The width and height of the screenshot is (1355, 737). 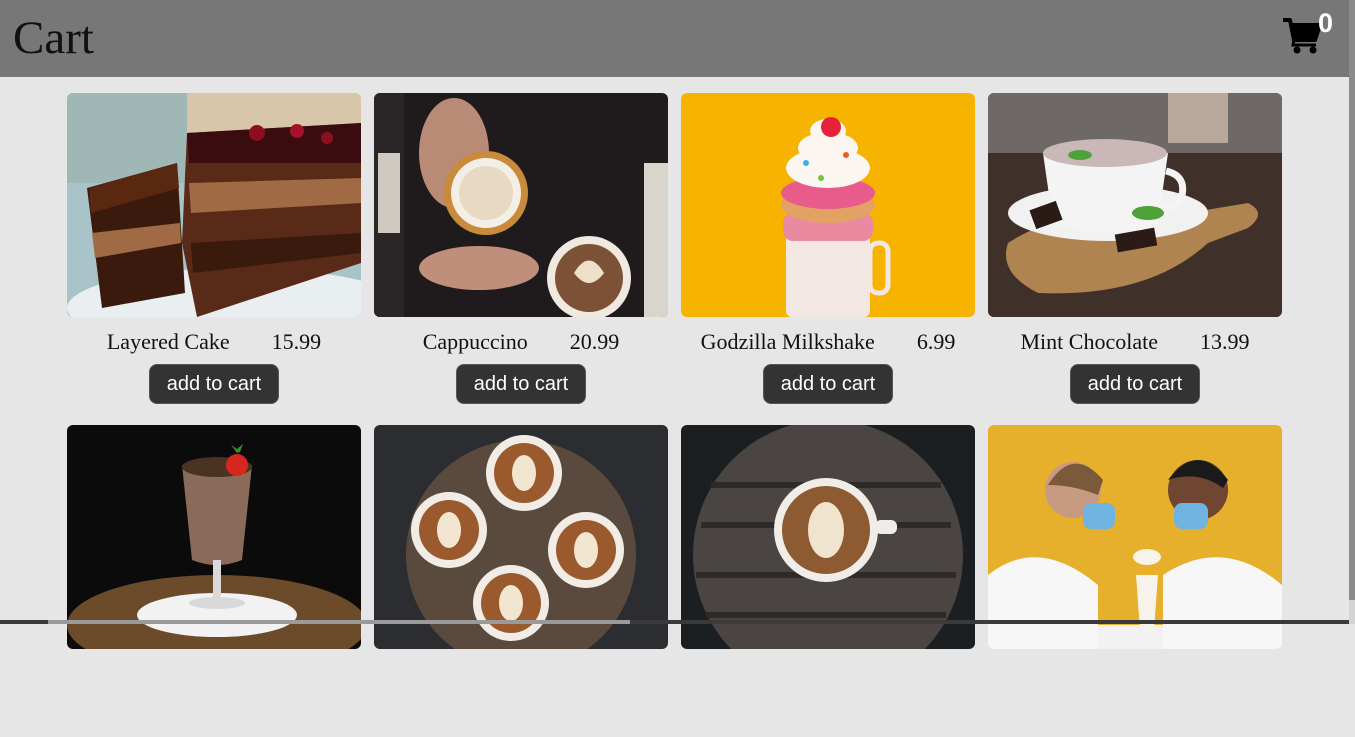 I want to click on product-info: Layered Cake 15.99, so click(x=214, y=342).